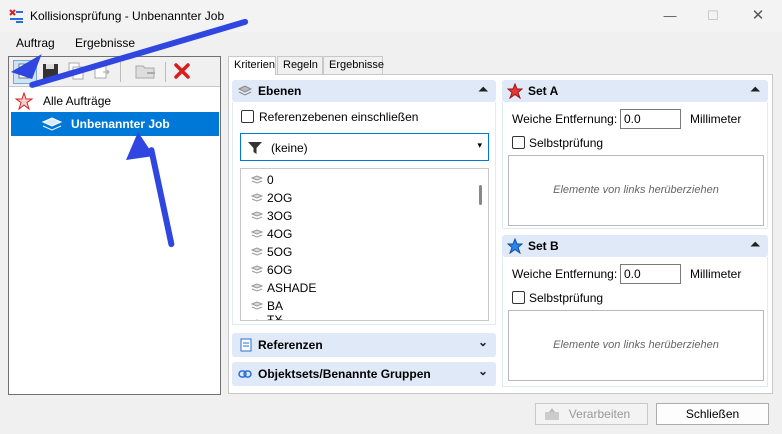  What do you see at coordinates (716, 119) in the screenshot?
I see `set-a-unit: Millimeter` at bounding box center [716, 119].